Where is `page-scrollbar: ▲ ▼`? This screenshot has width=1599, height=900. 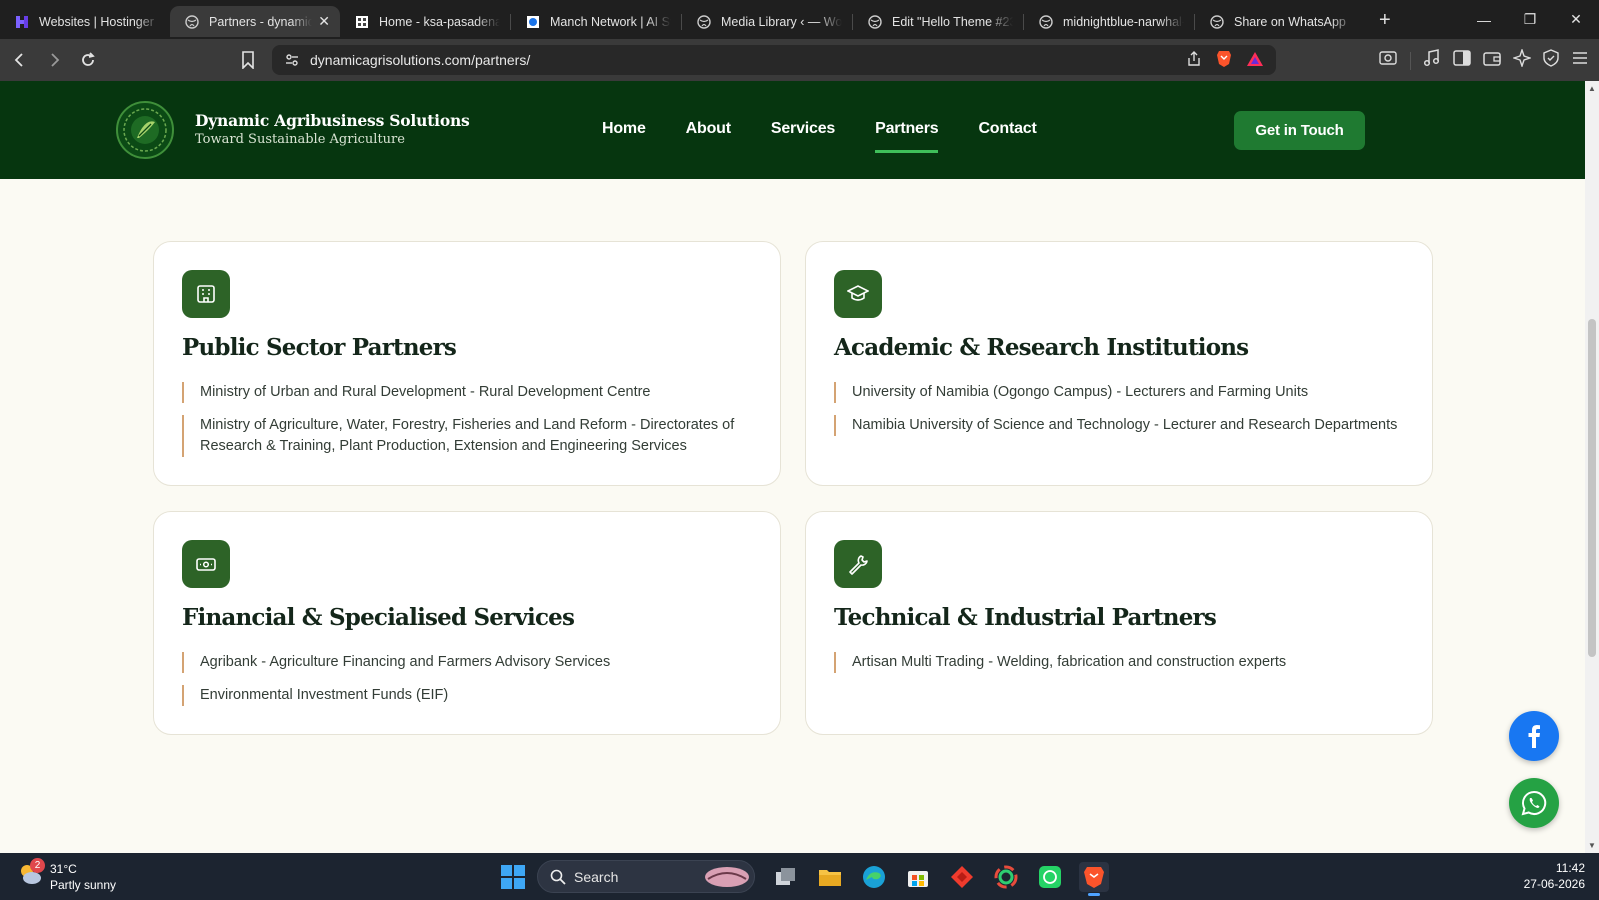
page-scrollbar: ▲ ▼ is located at coordinates (1592, 467).